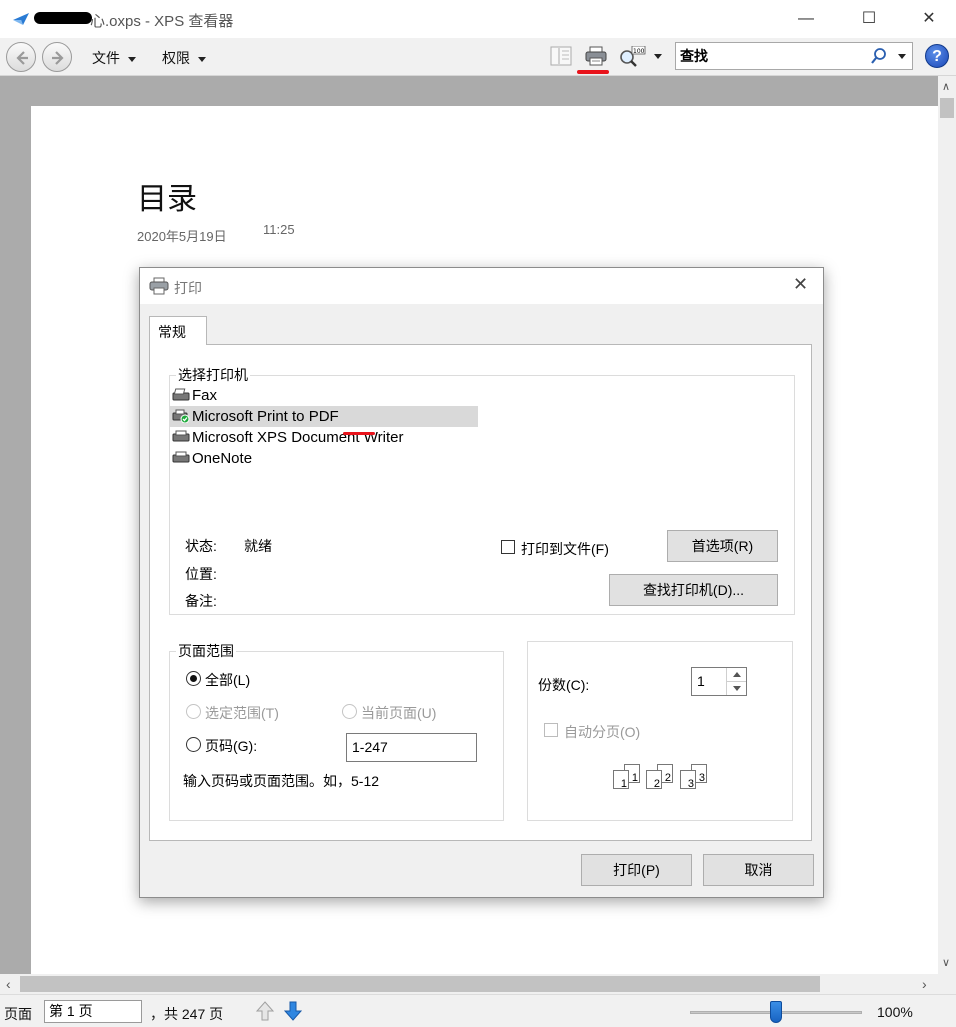  What do you see at coordinates (281, 781) in the screenshot?
I see `range-hint: 输入页码或页面范围。如，5-12` at bounding box center [281, 781].